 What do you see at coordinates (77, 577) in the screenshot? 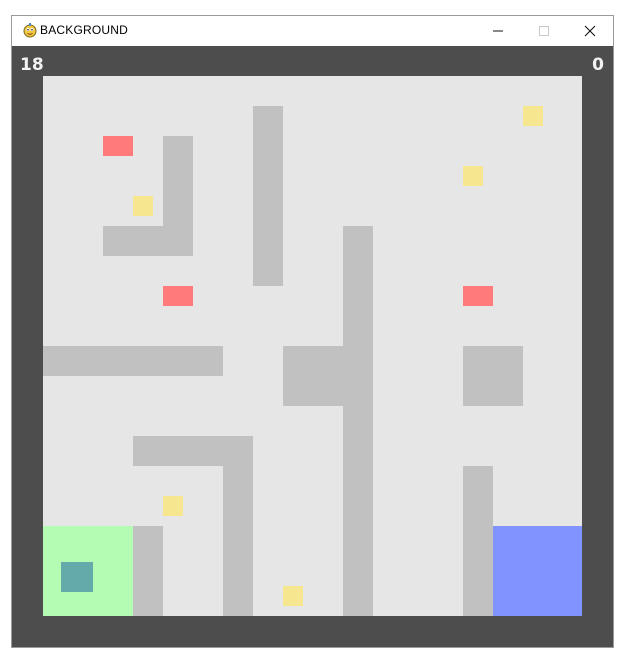
I see `player-square` at bounding box center [77, 577].